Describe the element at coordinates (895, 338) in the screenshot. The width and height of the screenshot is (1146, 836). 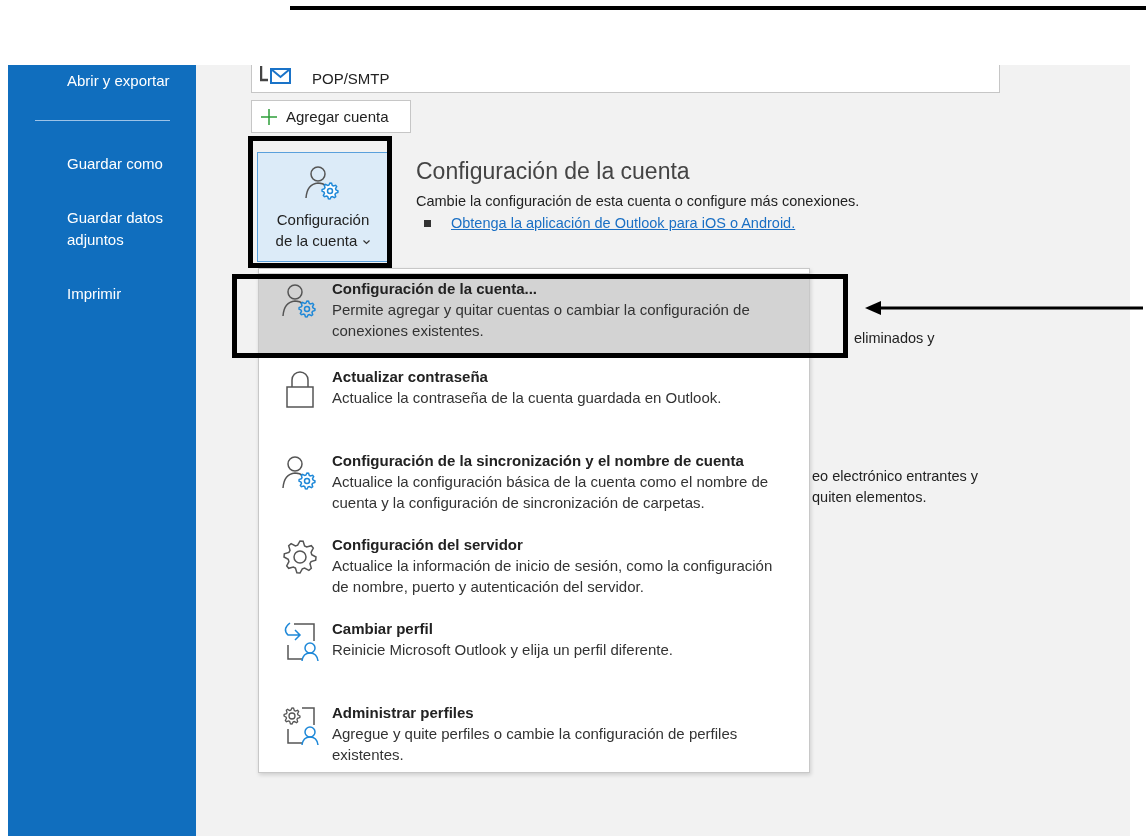
I see `section-text: eliminados y` at that location.